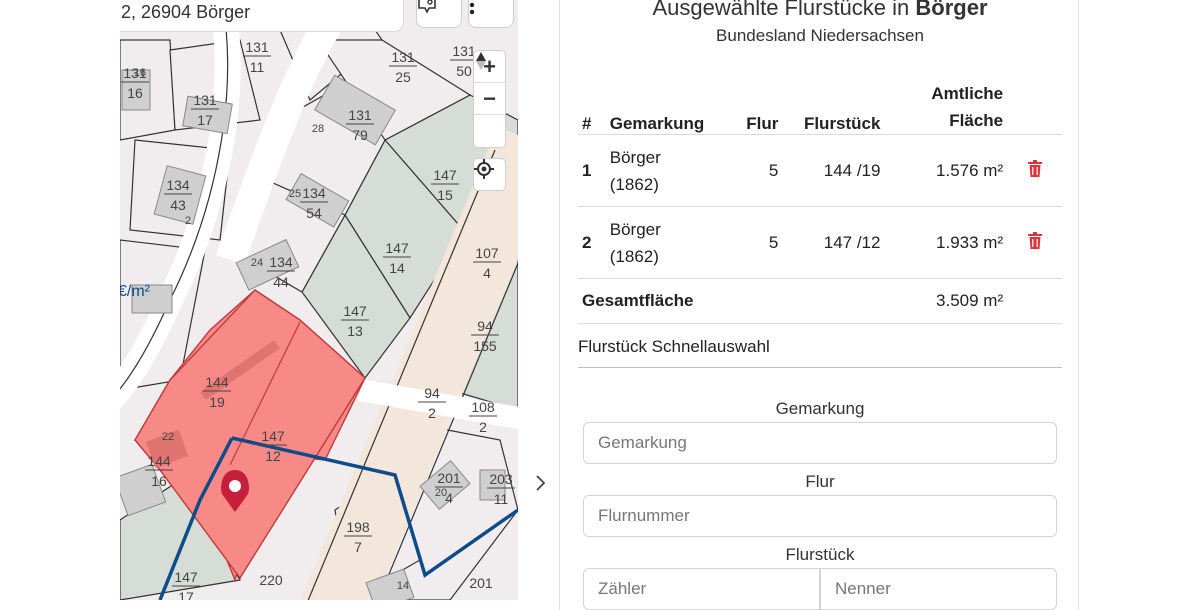  I want to click on row-flaeche: 1.933 m², so click(945, 243).